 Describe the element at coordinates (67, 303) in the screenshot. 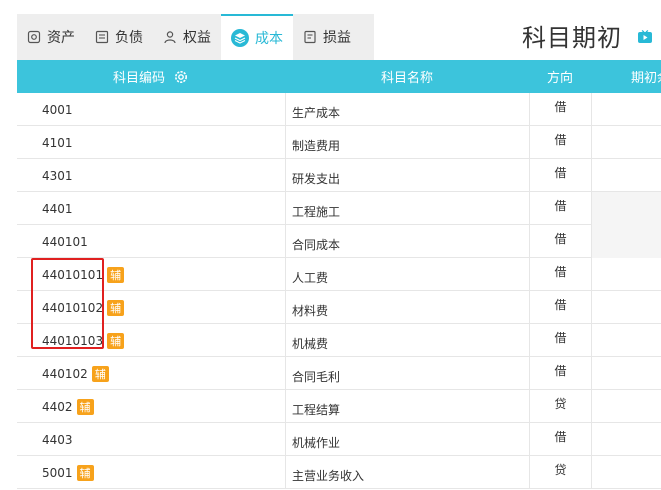

I see `highlight-box` at that location.